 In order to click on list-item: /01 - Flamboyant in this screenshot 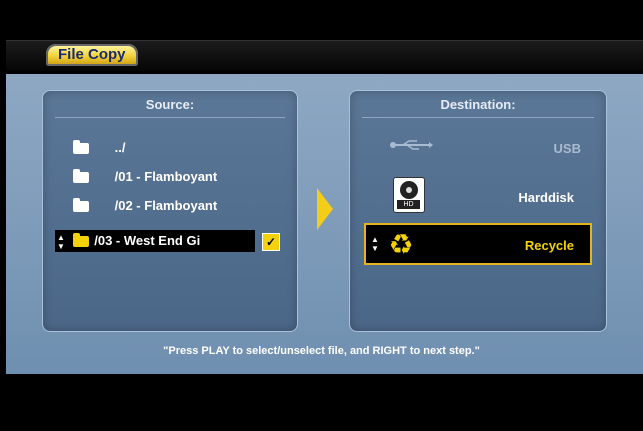, I will do `click(145, 177)`.